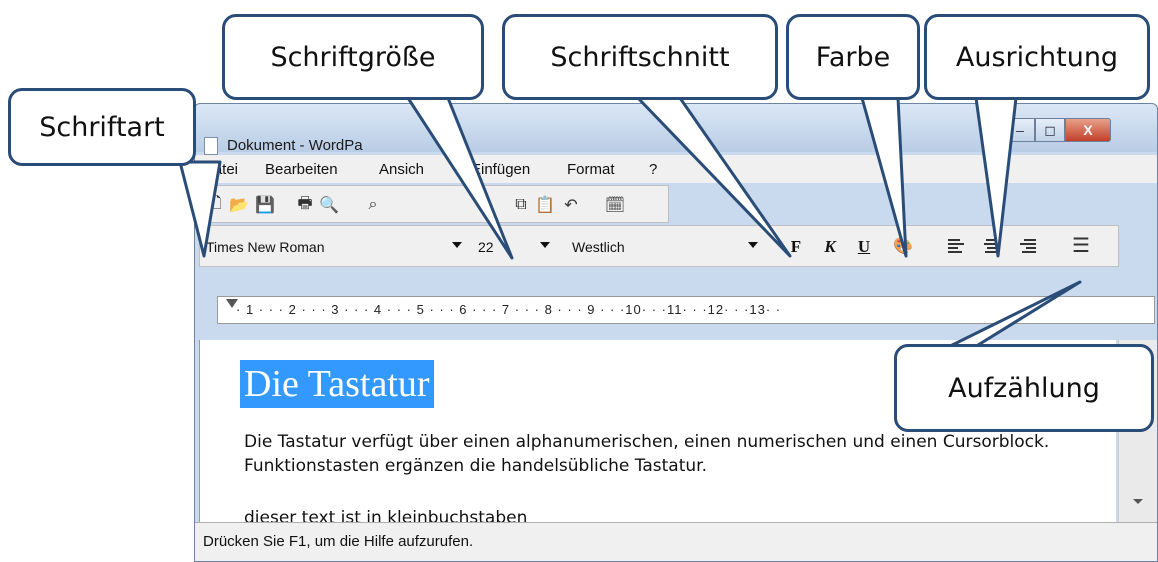 Image resolution: width=1158 pixels, height=562 pixels. I want to click on menu-einfuegen: Einfügen, so click(500, 169).